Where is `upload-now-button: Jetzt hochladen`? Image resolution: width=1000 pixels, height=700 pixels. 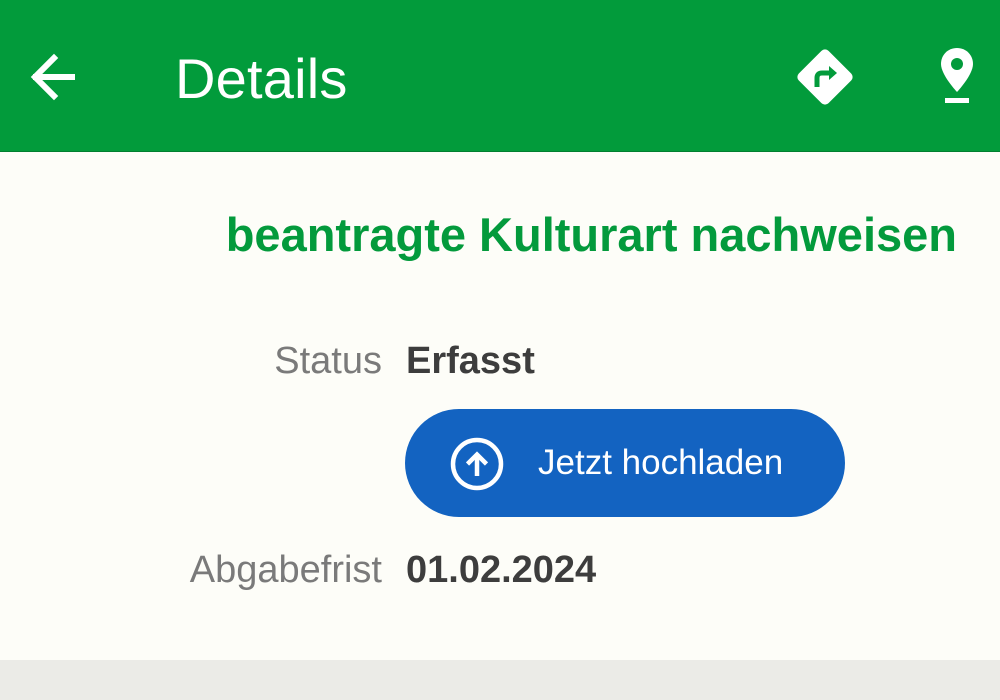 upload-now-button: Jetzt hochladen is located at coordinates (625, 463).